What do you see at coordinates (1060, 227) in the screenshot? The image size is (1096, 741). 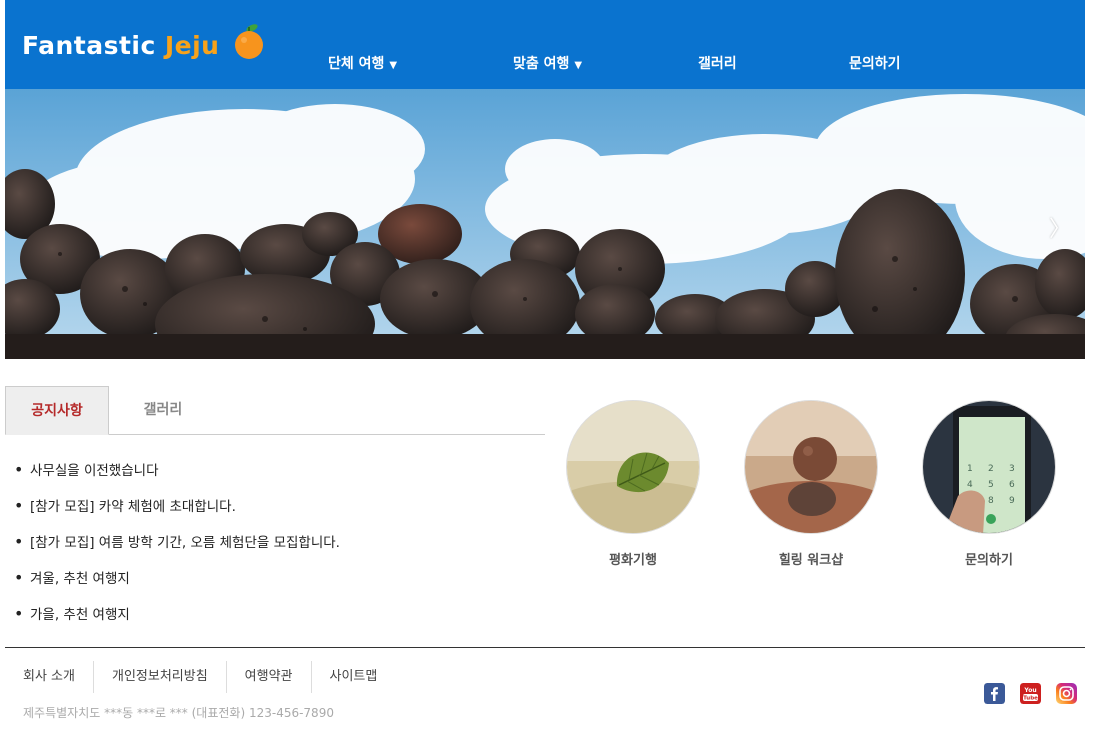 I see `slider-next-arrow: 〉` at bounding box center [1060, 227].